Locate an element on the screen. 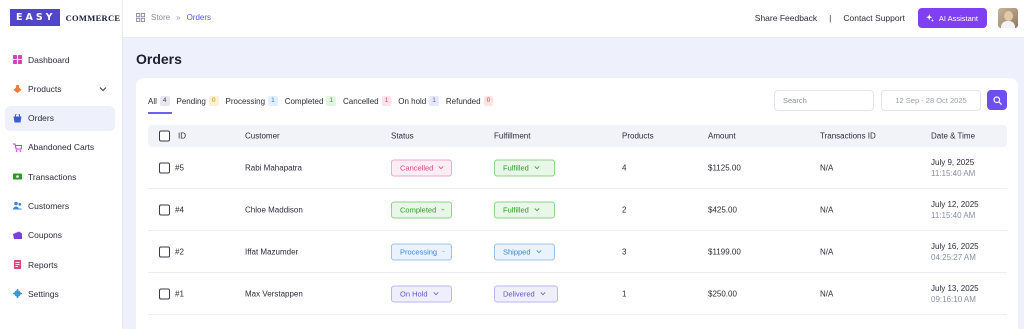 The width and height of the screenshot is (1024, 329). column-header-amount: Amount is located at coordinates (722, 136).